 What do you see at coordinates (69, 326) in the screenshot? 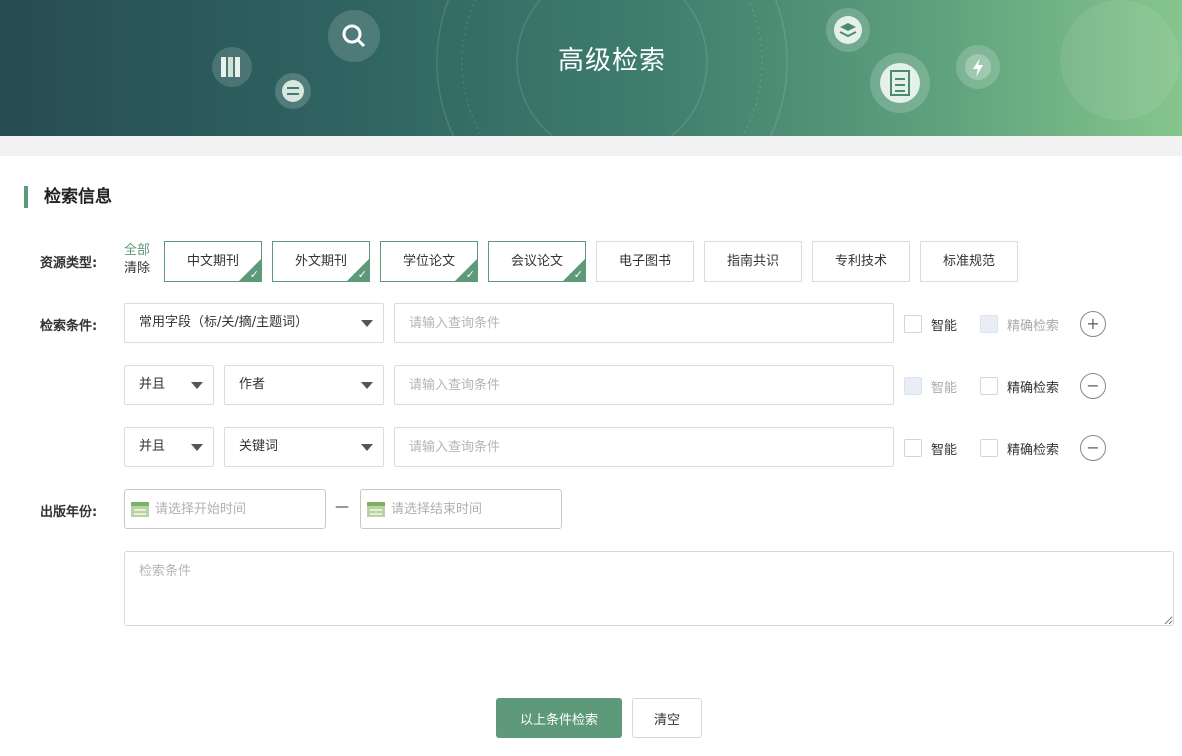
I see `conditions-label: 检索条件:` at bounding box center [69, 326].